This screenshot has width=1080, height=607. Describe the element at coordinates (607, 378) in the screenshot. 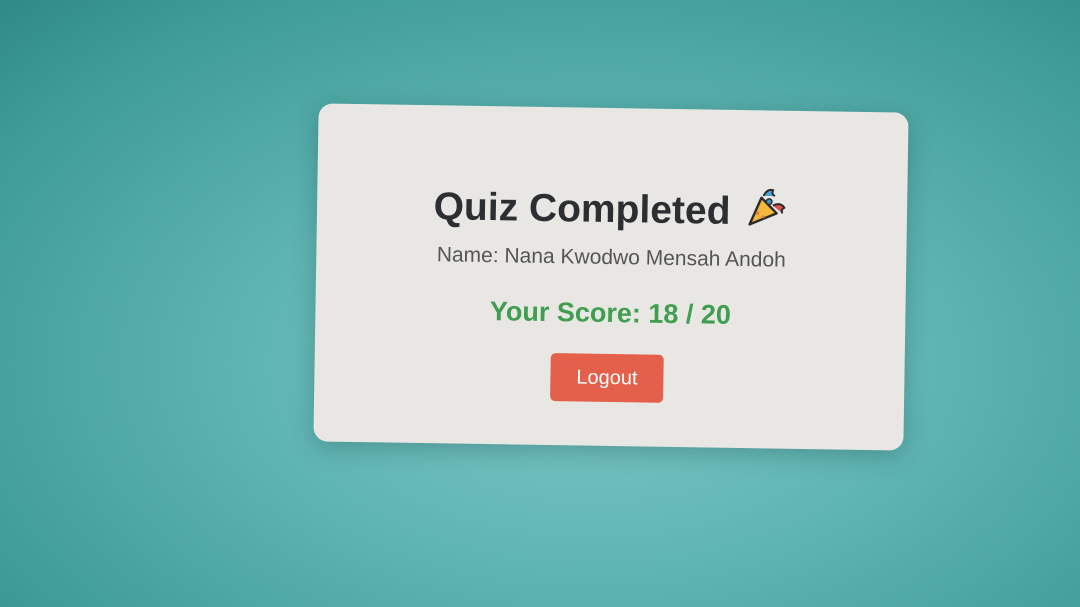

I see `logout-button: Logout` at that location.